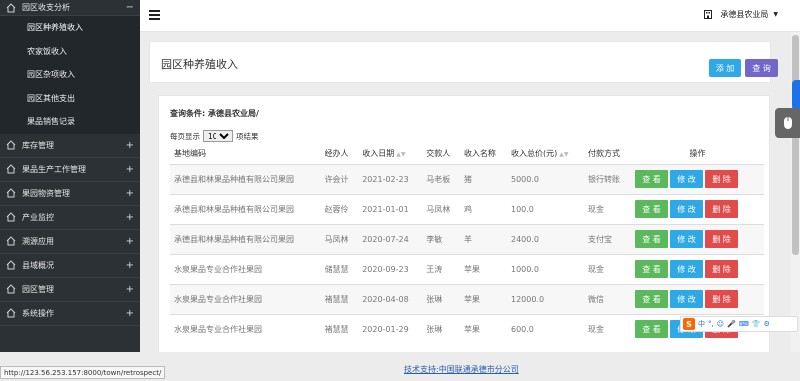 The height and width of the screenshot is (381, 800). What do you see at coordinates (796, 95) in the screenshot?
I see `float-tab` at bounding box center [796, 95].